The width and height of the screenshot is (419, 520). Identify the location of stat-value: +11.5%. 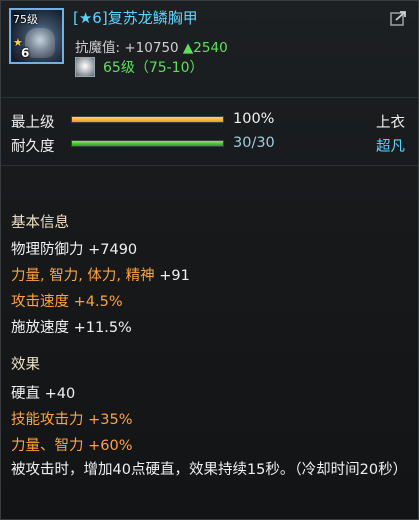
(102, 328).